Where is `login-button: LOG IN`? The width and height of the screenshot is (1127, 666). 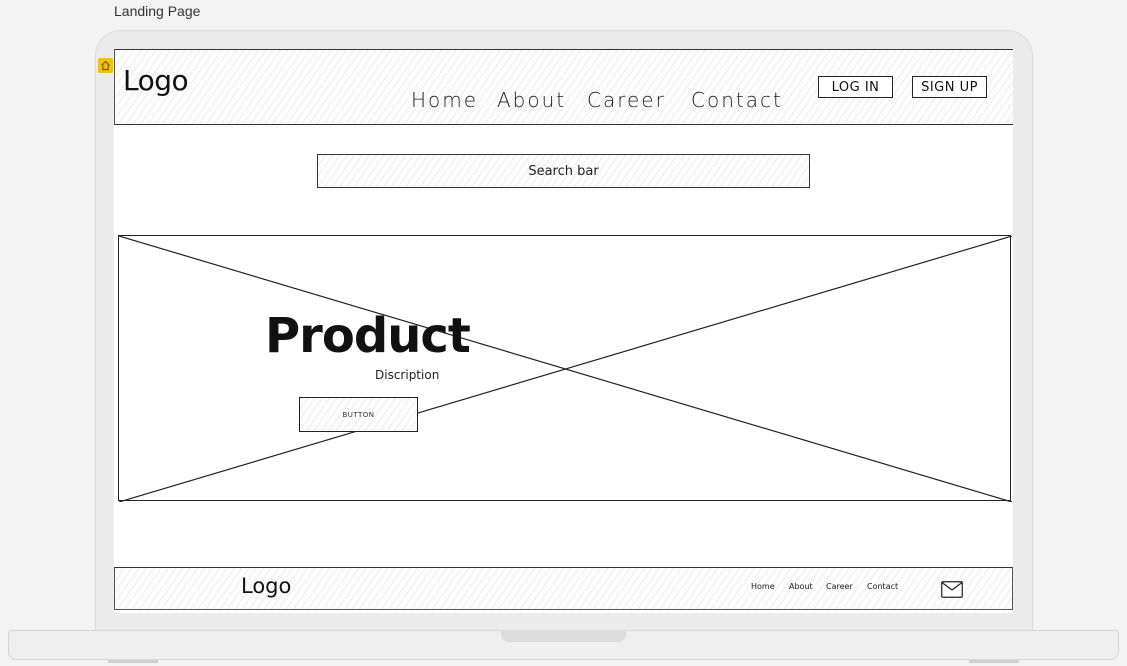
login-button: LOG IN is located at coordinates (855, 87).